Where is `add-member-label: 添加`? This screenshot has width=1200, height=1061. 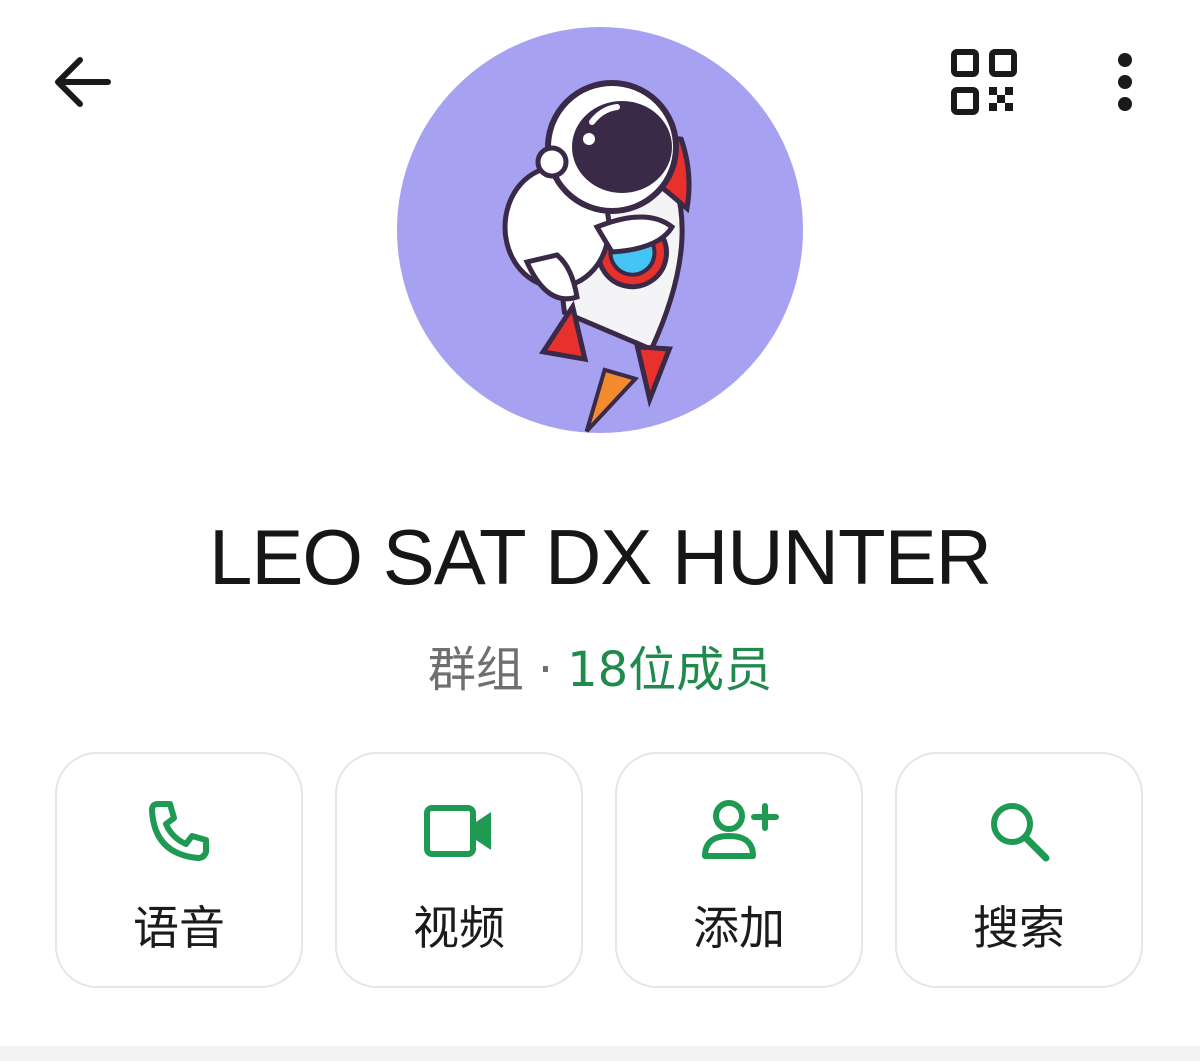 add-member-label: 添加 is located at coordinates (739, 928).